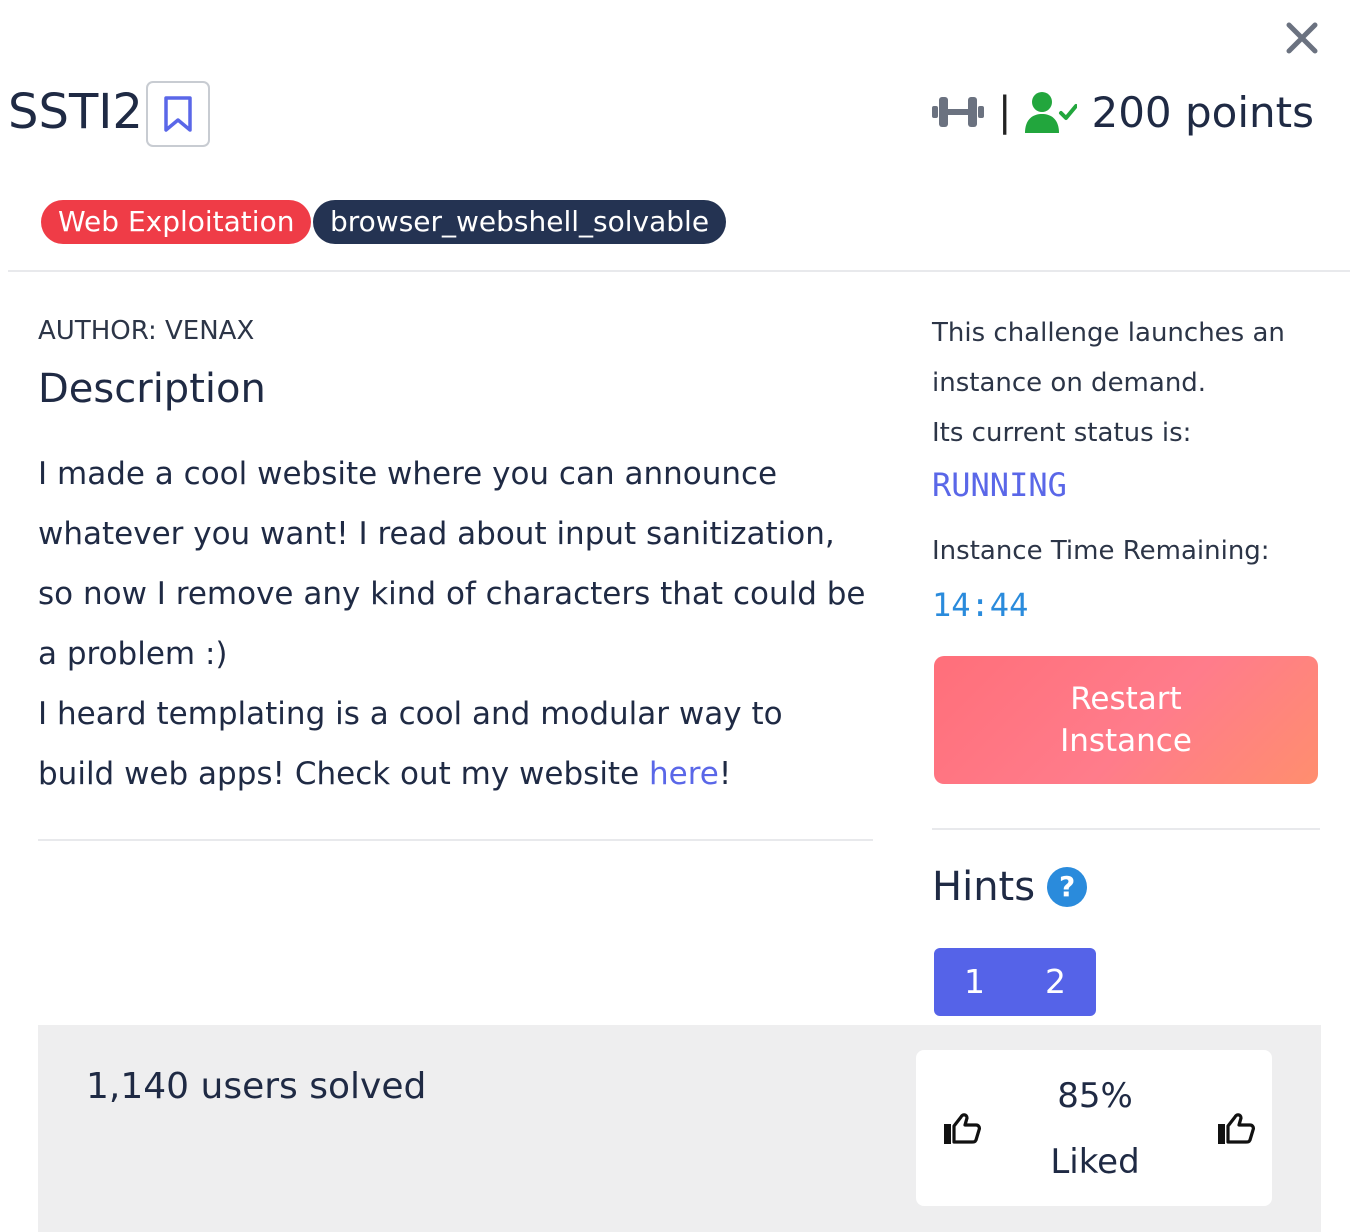  I want to click on thumbs-up-button, so click(1236, 1130).